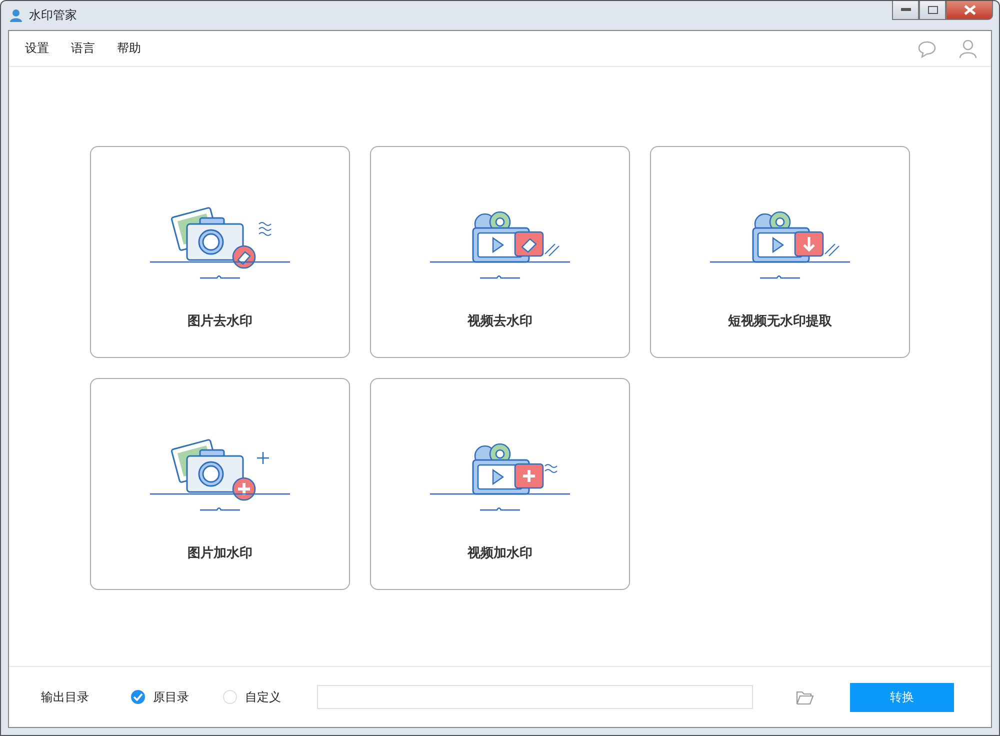 Image resolution: width=1000 pixels, height=736 pixels. I want to click on radio-option: 自定义, so click(252, 697).